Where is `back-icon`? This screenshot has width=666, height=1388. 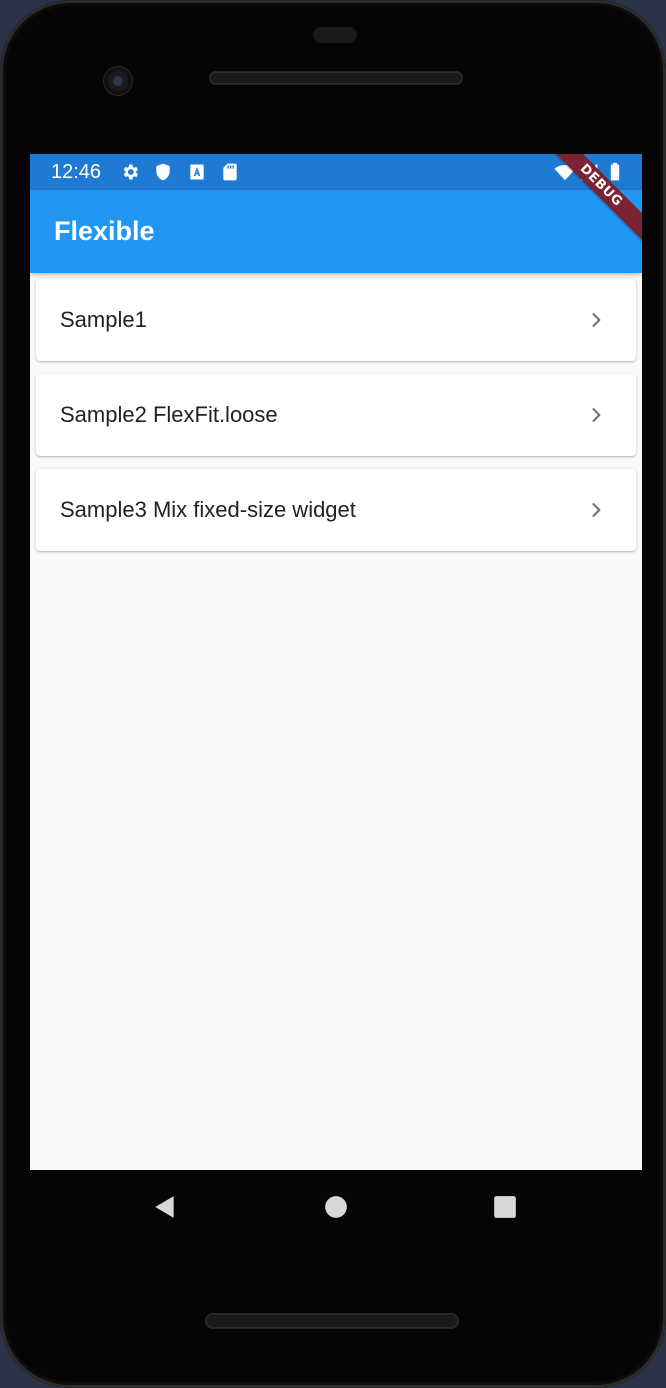
back-icon is located at coordinates (165, 1207).